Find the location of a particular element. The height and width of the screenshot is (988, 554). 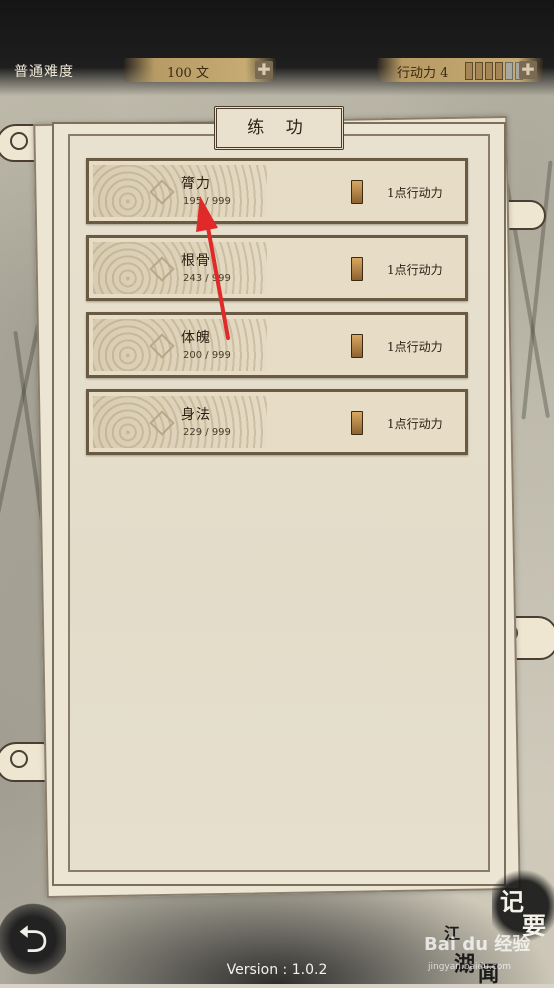

annotation-arrow-head is located at coordinates (207, 214).